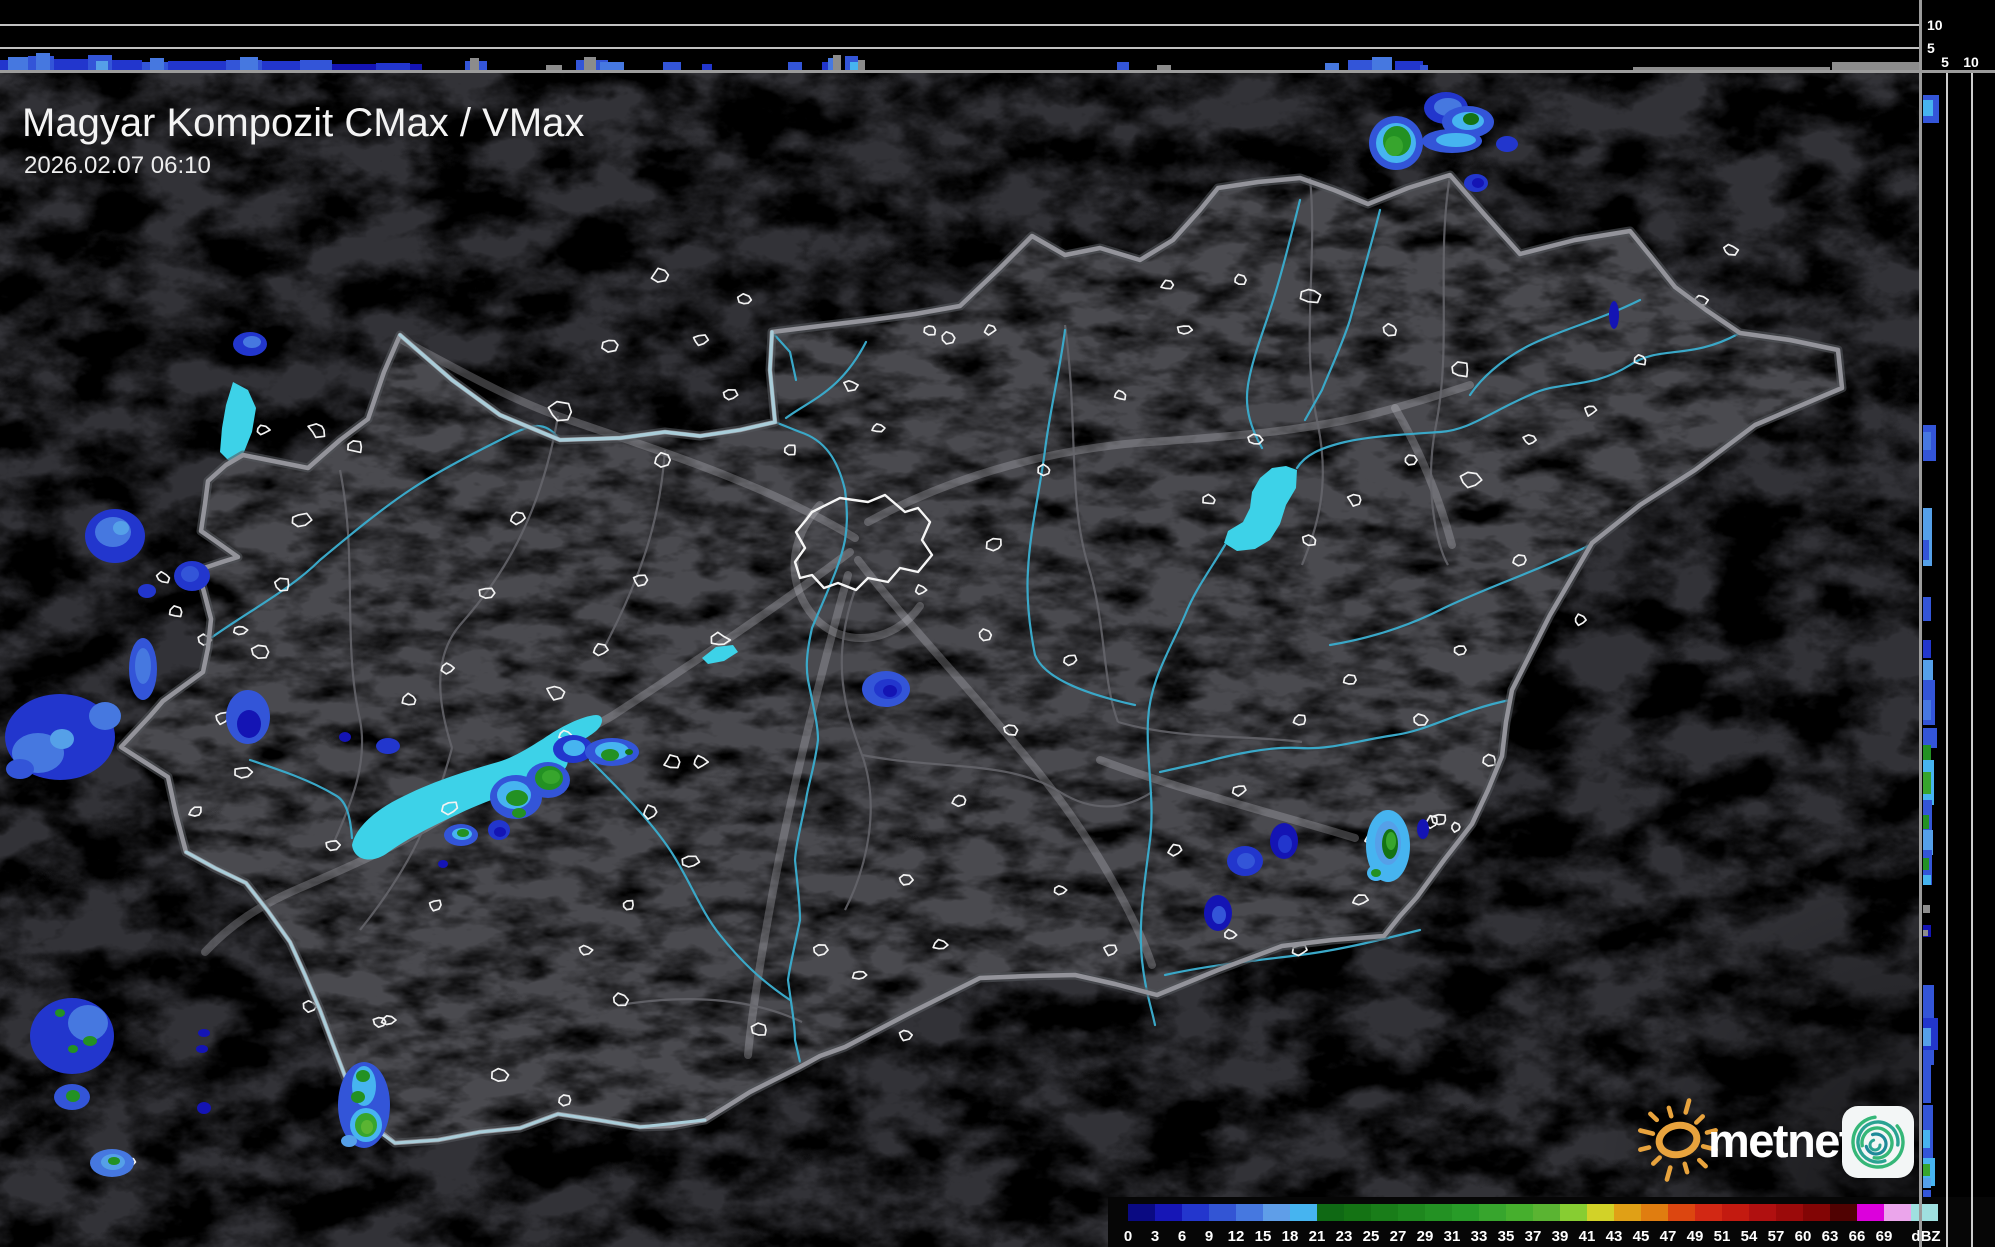 Image resolution: width=1995 pixels, height=1247 pixels. I want to click on top-axis-5km-label: 5, so click(1931, 48).